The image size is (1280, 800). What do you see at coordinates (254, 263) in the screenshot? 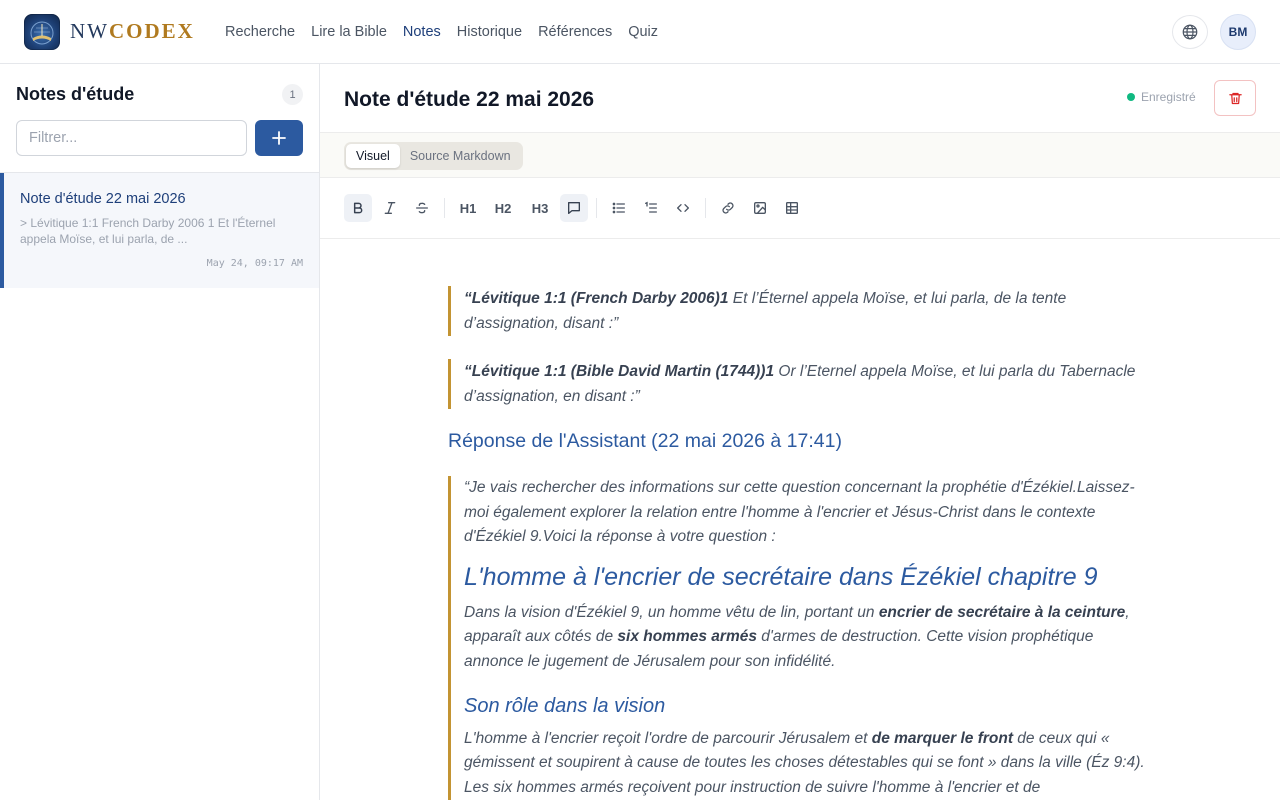
I see `note-item-date: May 24, 09:17 AM` at bounding box center [254, 263].